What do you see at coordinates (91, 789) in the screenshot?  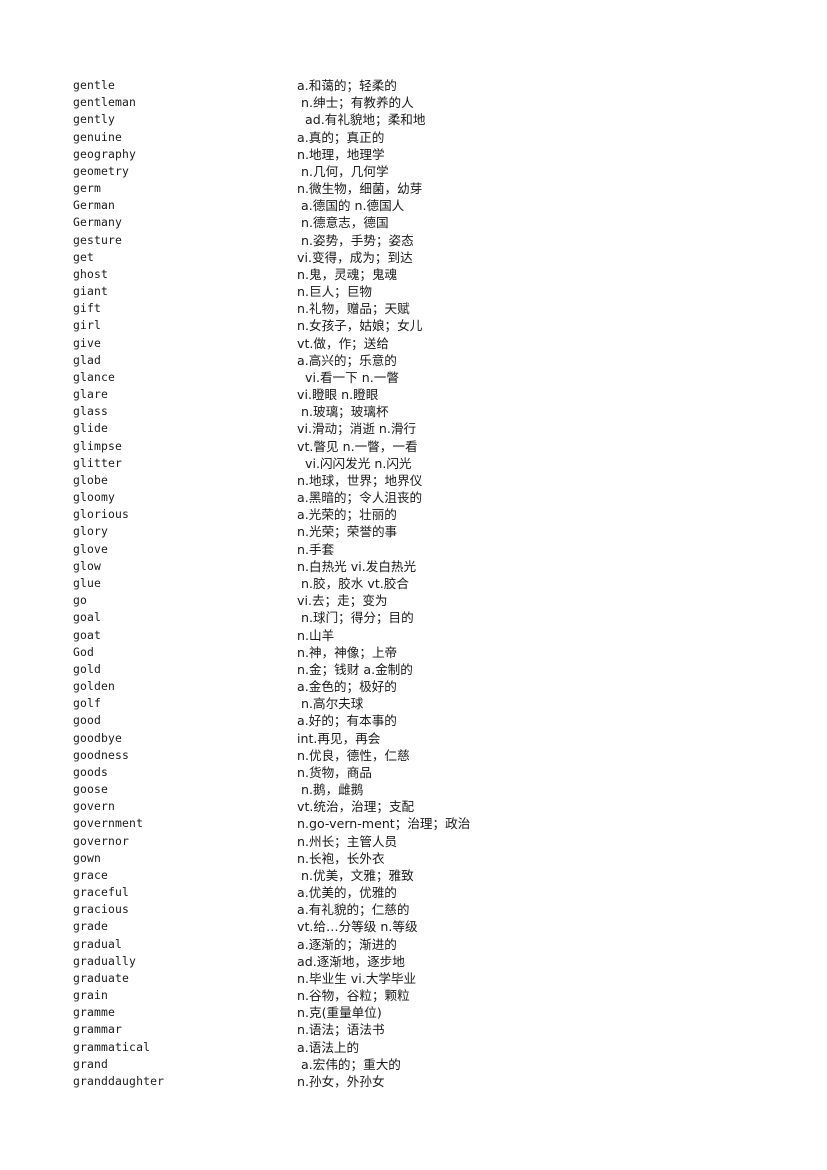 I see `entry-term: goose` at bounding box center [91, 789].